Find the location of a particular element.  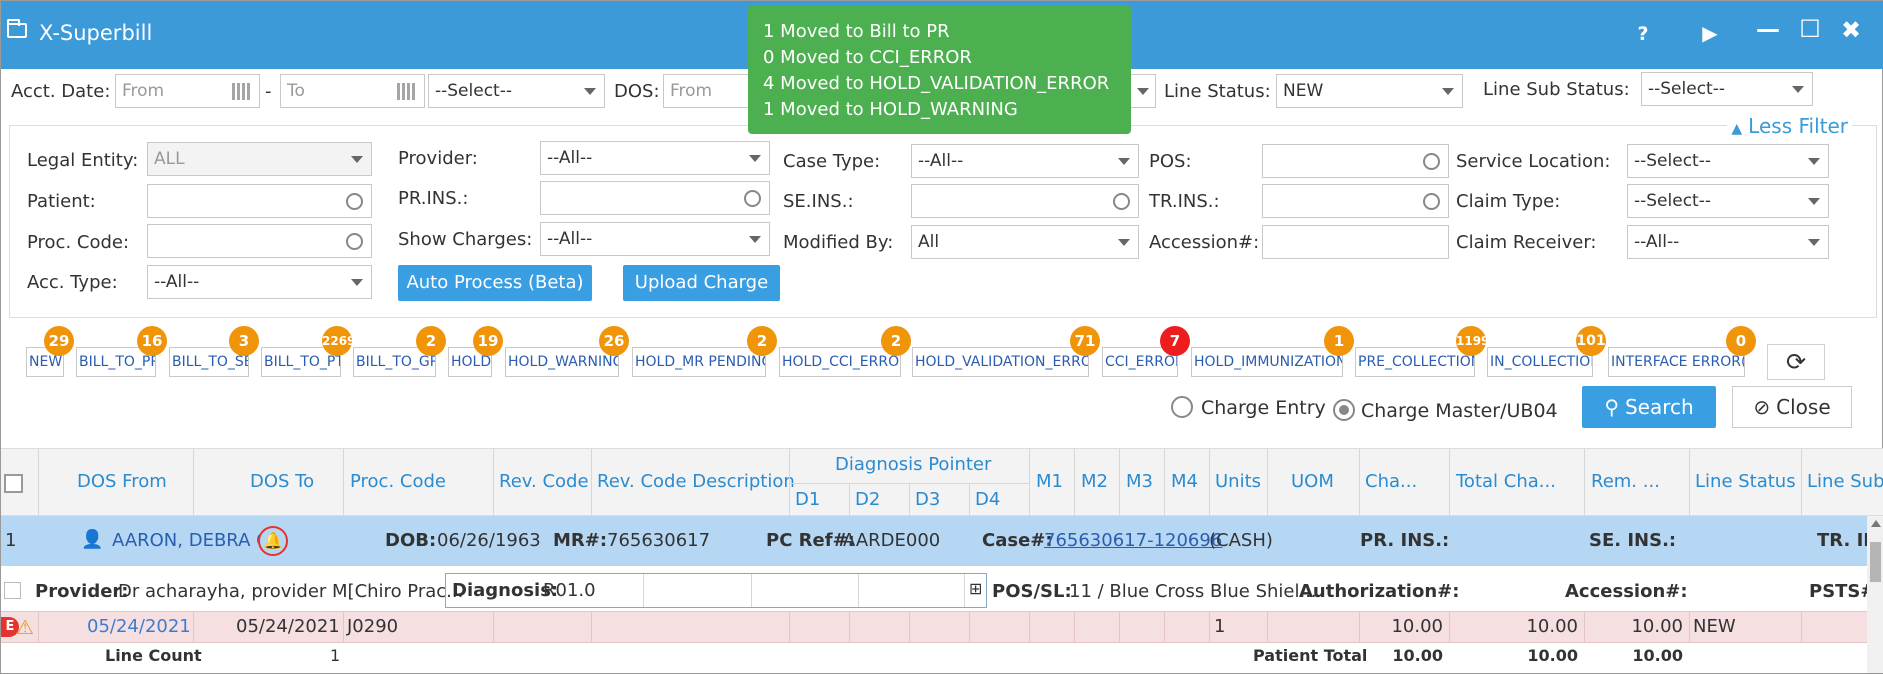

warning-icon: ⚠ is located at coordinates (25, 627).